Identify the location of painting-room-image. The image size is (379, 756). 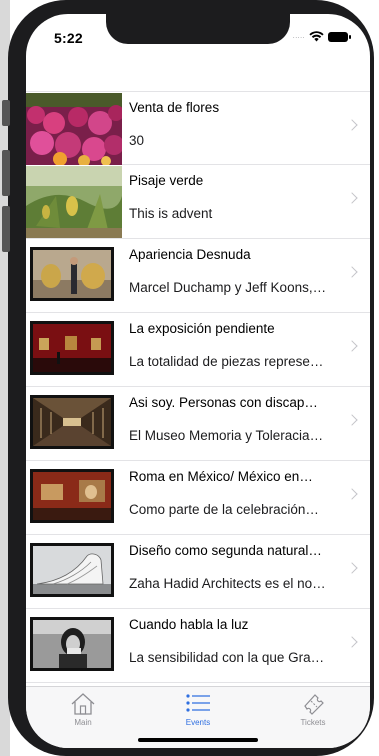
(72, 496).